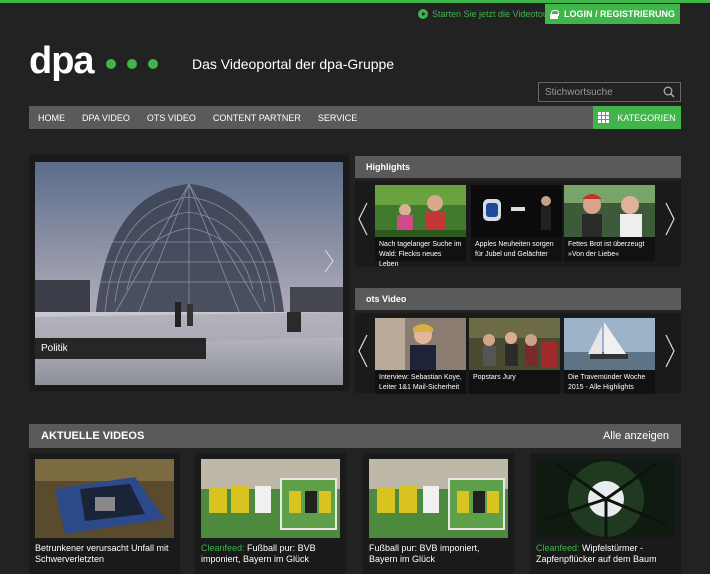 The height and width of the screenshot is (574, 710). Describe the element at coordinates (604, 92) in the screenshot. I see `search-input` at that location.